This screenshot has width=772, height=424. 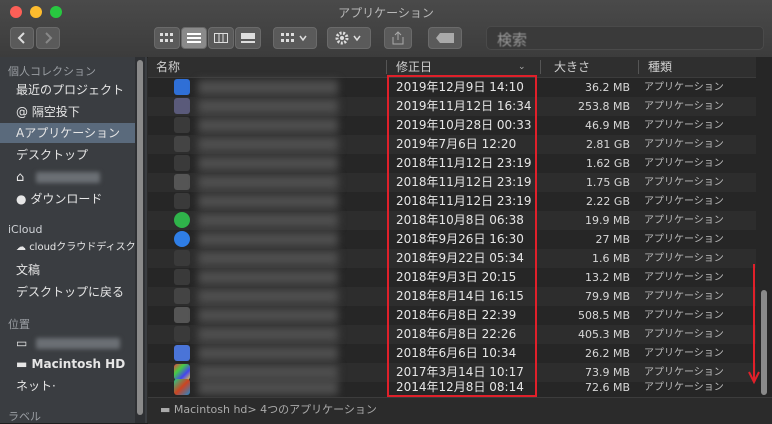 What do you see at coordinates (464, 106) in the screenshot?
I see `cell-date: 2019年11月12日 16:34` at bounding box center [464, 106].